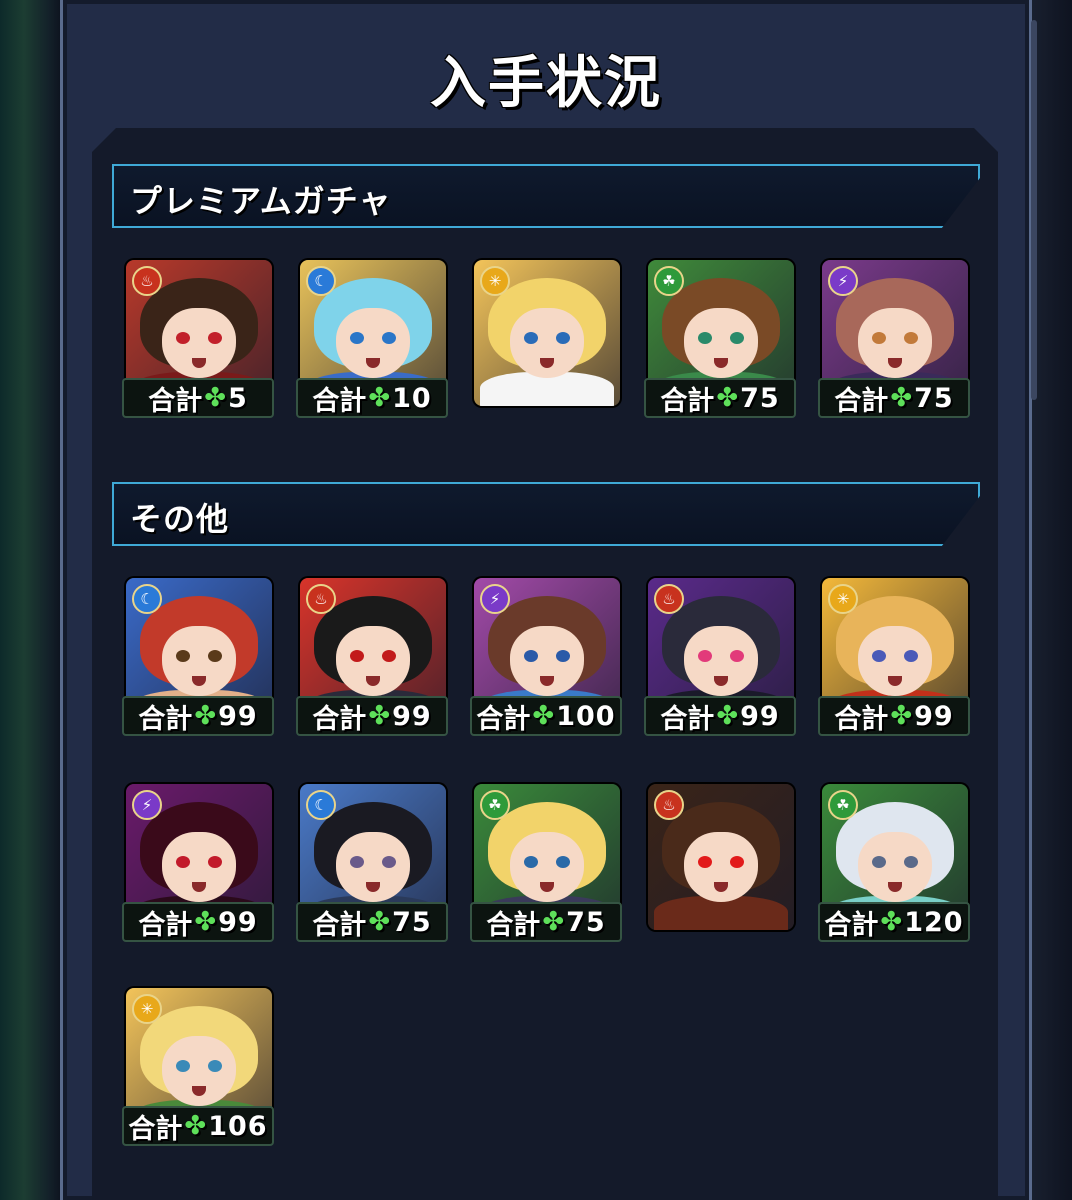 Image resolution: width=1072 pixels, height=1200 pixels. Describe the element at coordinates (546, 196) in the screenshot. I see `section-header-premium-gacha: プレミアムガチャ` at that location.